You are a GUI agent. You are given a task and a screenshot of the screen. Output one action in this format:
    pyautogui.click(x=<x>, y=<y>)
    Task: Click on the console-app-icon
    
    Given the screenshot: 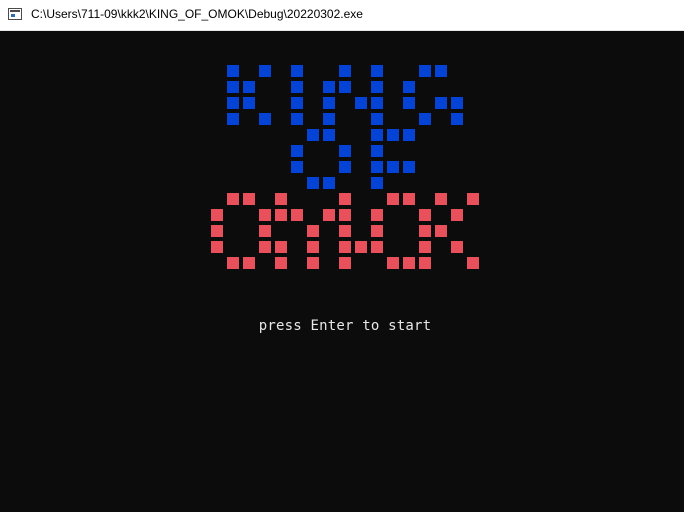 What is the action you would take?
    pyautogui.click(x=15, y=14)
    